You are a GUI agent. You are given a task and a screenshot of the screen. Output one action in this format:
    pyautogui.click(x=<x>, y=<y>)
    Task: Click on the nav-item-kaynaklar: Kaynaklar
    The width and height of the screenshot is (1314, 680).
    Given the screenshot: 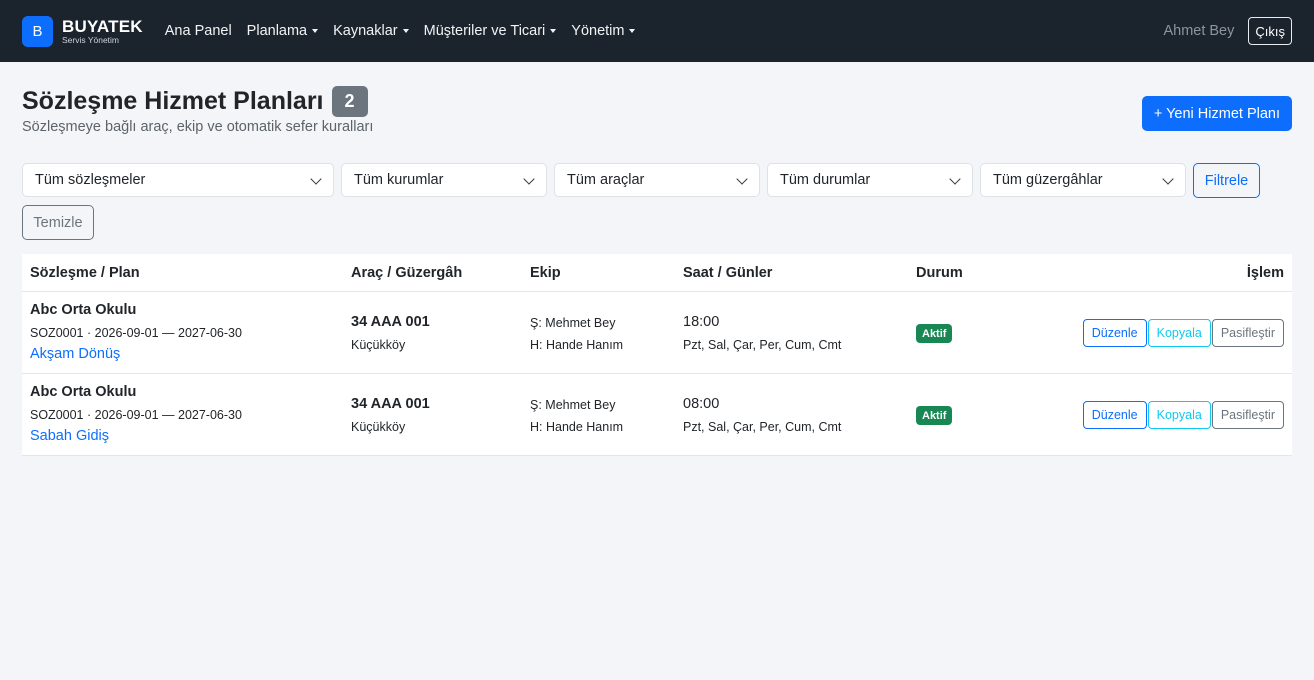 What is the action you would take?
    pyautogui.click(x=371, y=31)
    